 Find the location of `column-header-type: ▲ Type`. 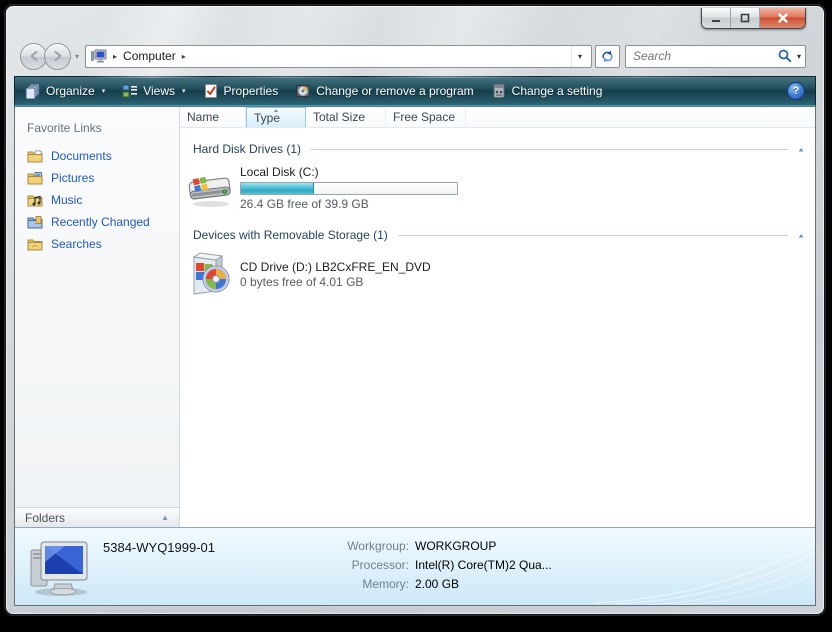

column-header-type: ▲ Type is located at coordinates (276, 117).